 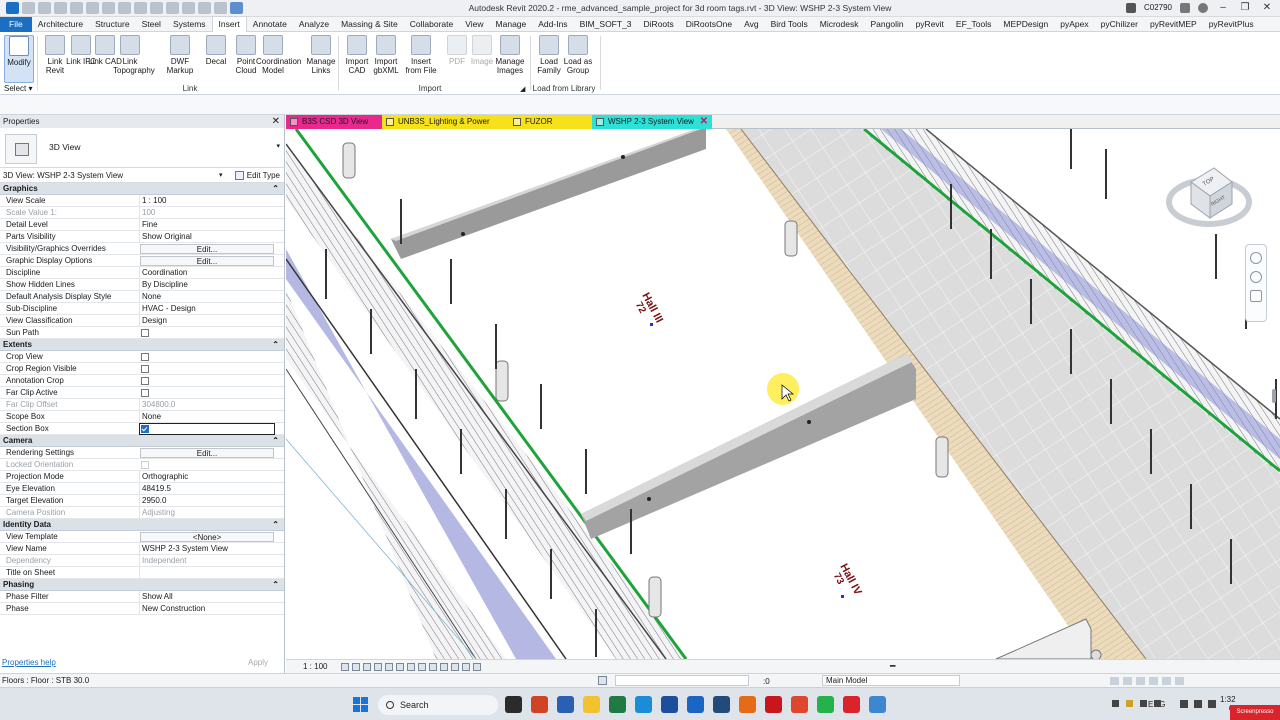 What do you see at coordinates (16, 24) in the screenshot?
I see `ribbon-tab-file: File` at bounding box center [16, 24].